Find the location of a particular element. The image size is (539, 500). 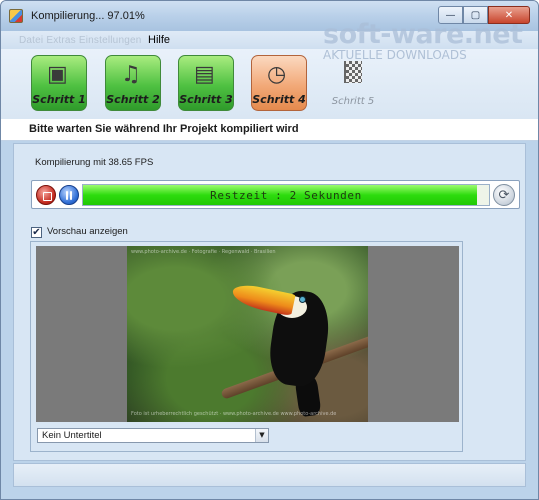

watermark-logo: soft-ware.net is located at coordinates (423, 34).